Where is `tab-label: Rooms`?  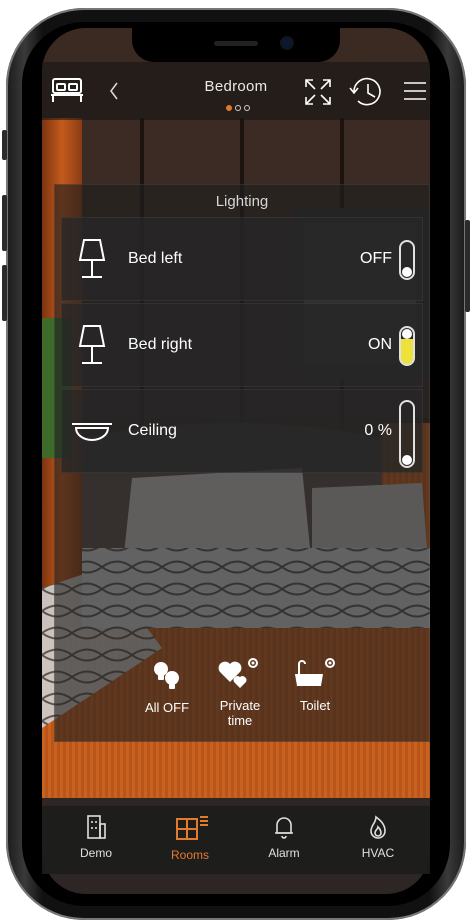 tab-label: Rooms is located at coordinates (189, 855).